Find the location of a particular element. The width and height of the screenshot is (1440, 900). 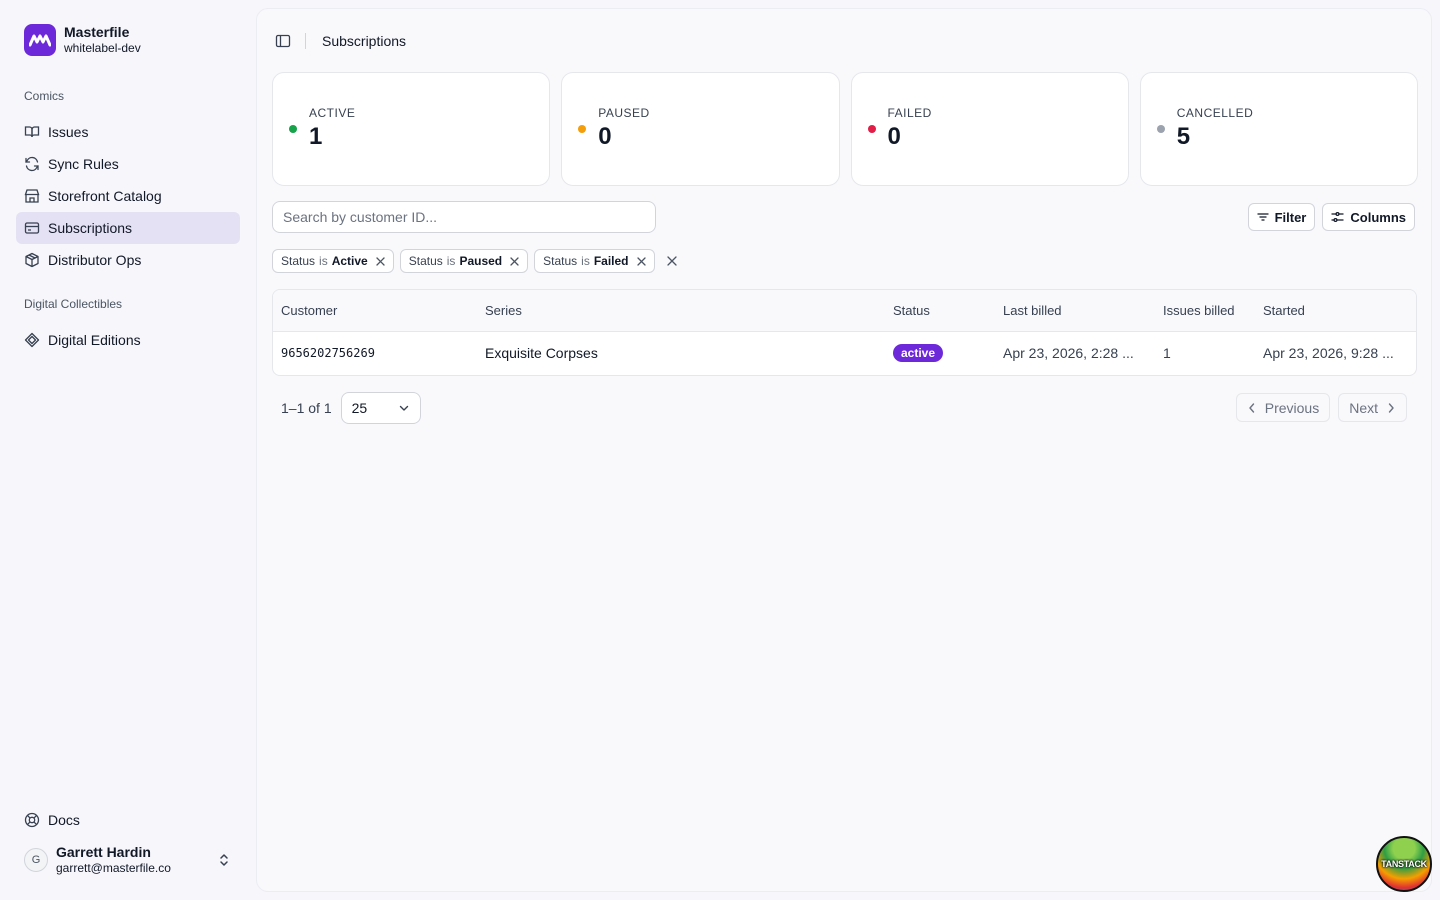

filter-button: Filter is located at coordinates (1281, 217).